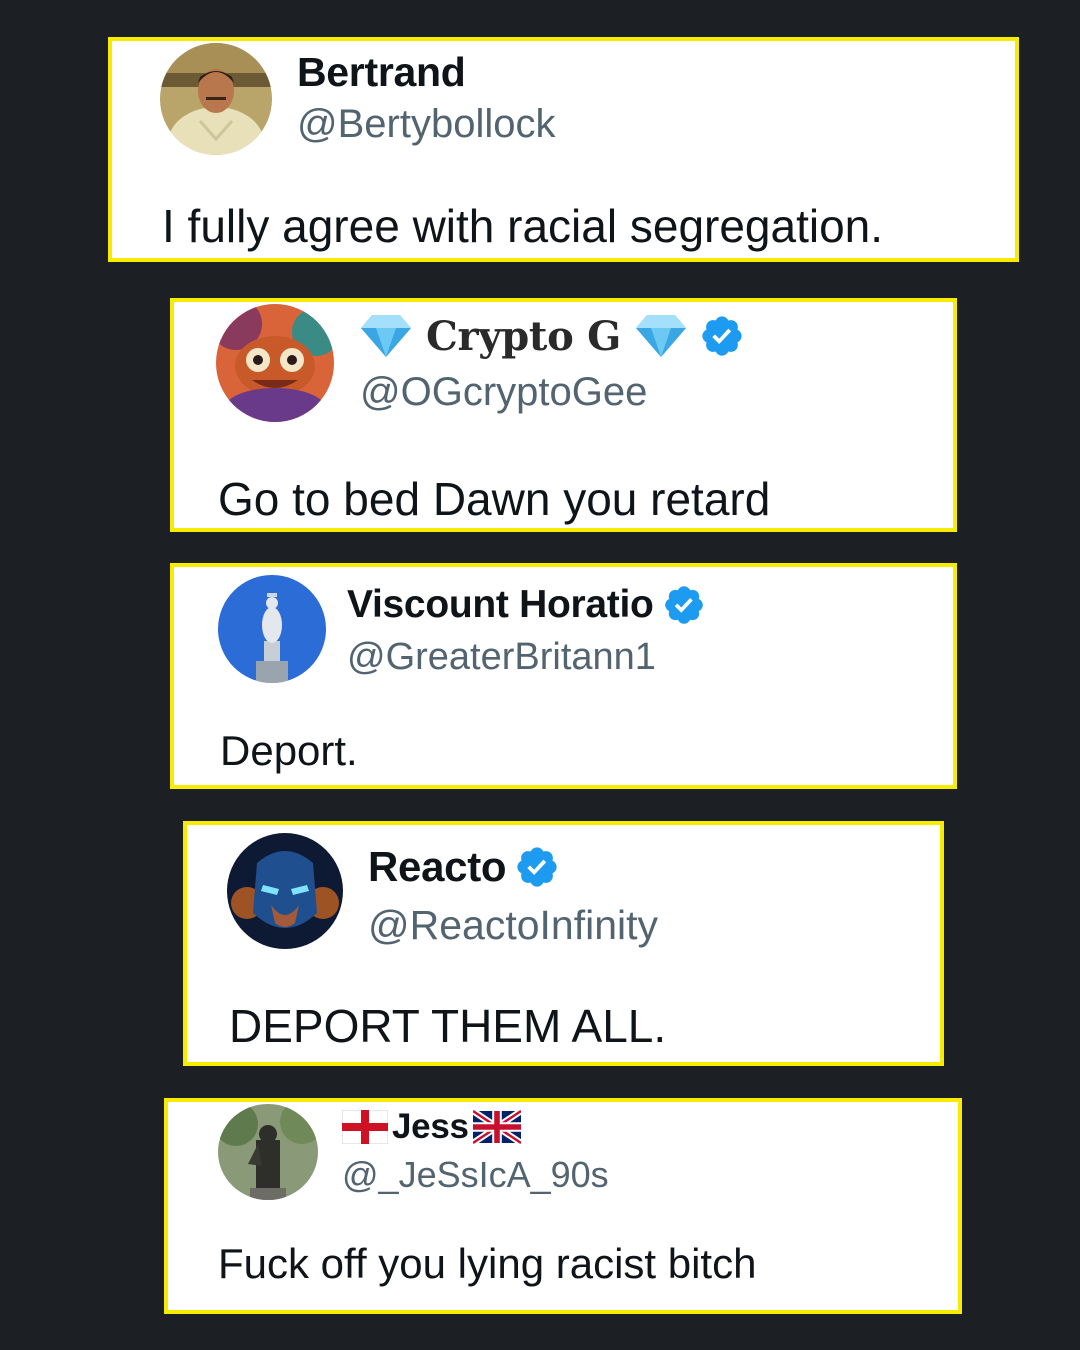 This screenshot has height=1350, width=1080. What do you see at coordinates (216, 99) in the screenshot?
I see `man-in-suit-avatar` at bounding box center [216, 99].